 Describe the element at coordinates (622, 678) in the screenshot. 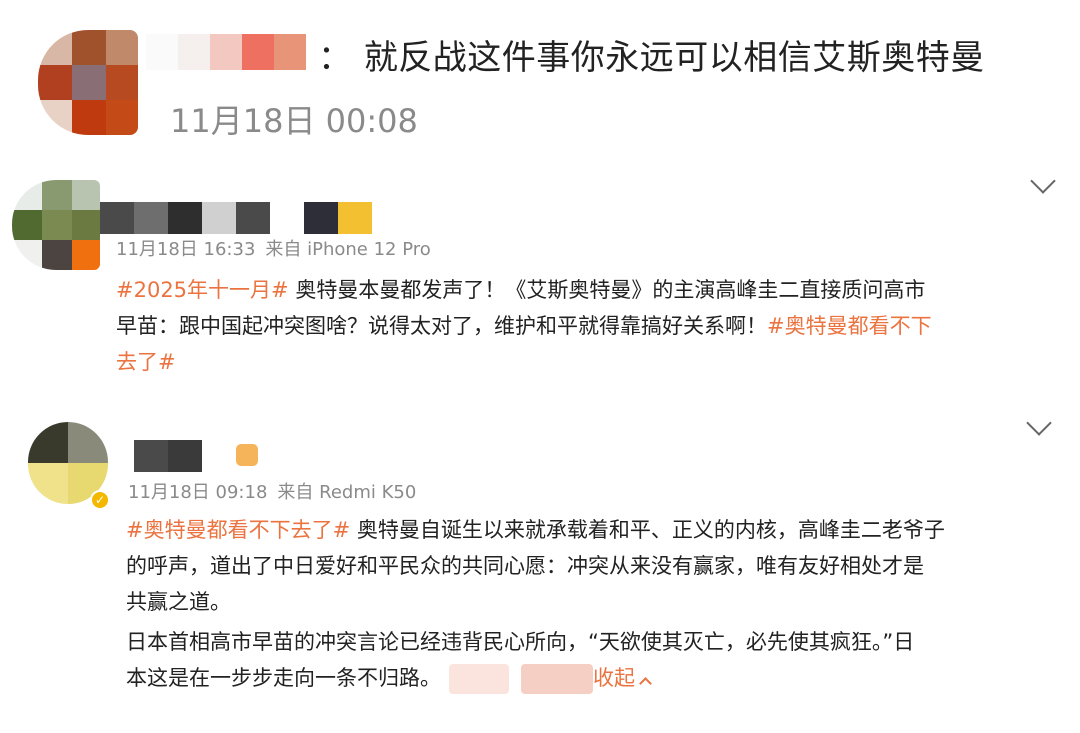

I see `collapse-button: 收起` at that location.